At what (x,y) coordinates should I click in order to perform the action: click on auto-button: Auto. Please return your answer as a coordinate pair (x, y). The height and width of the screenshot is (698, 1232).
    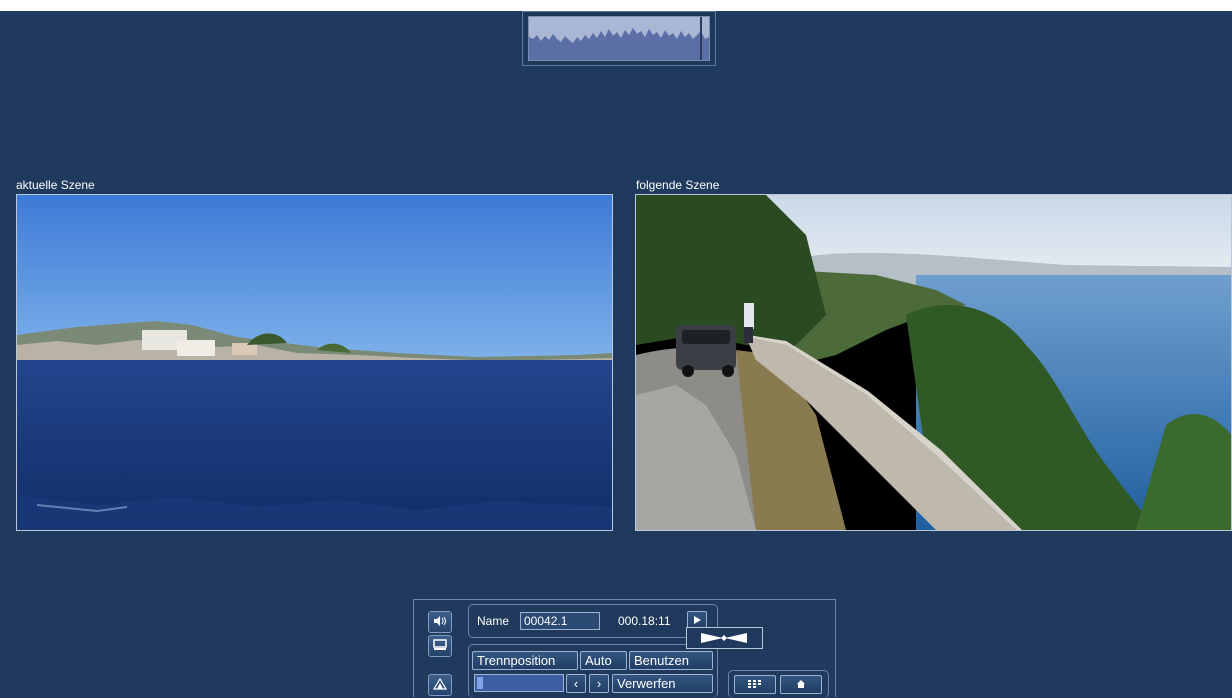
    Looking at the image, I should click on (603, 660).